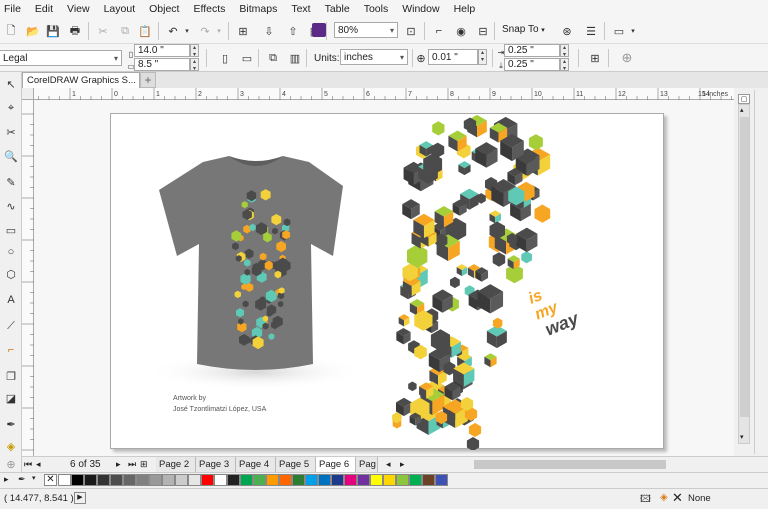 The height and width of the screenshot is (509, 768). What do you see at coordinates (336, 464) in the screenshot?
I see `page-tab: Page 6` at bounding box center [336, 464].